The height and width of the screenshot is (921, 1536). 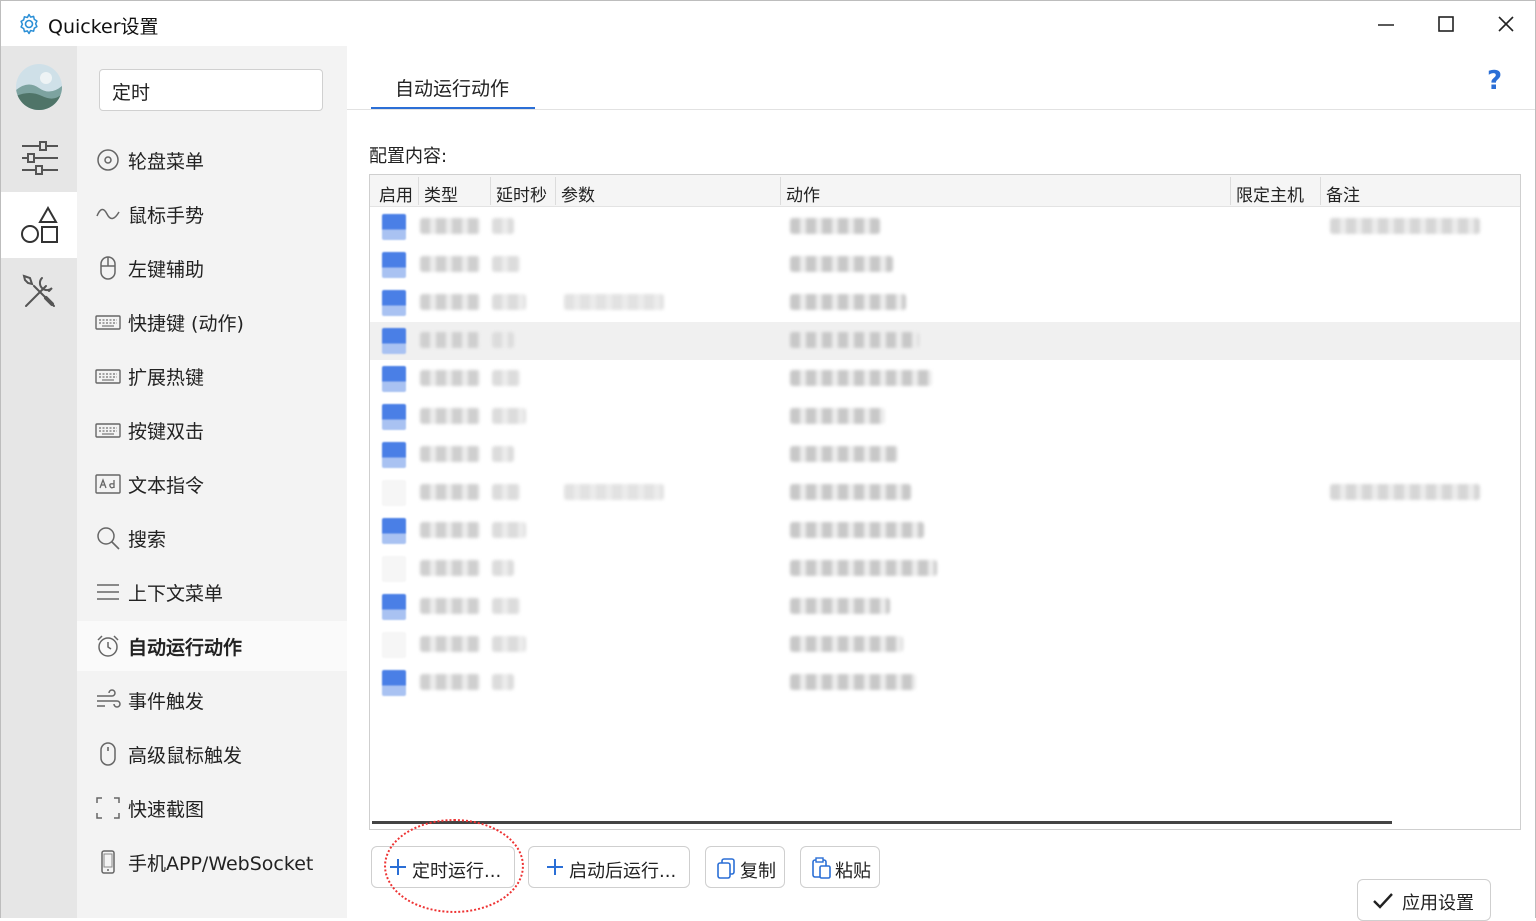 I want to click on paste-button: 粘贴, so click(x=840, y=867).